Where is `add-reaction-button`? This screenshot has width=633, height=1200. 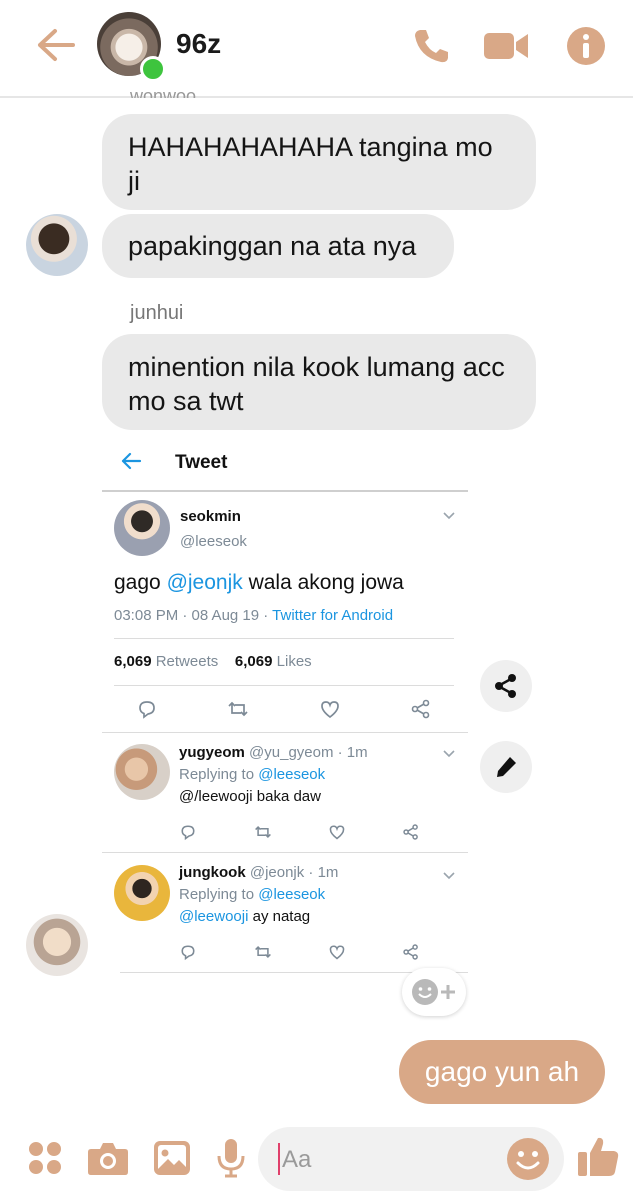
add-reaction-button is located at coordinates (434, 992).